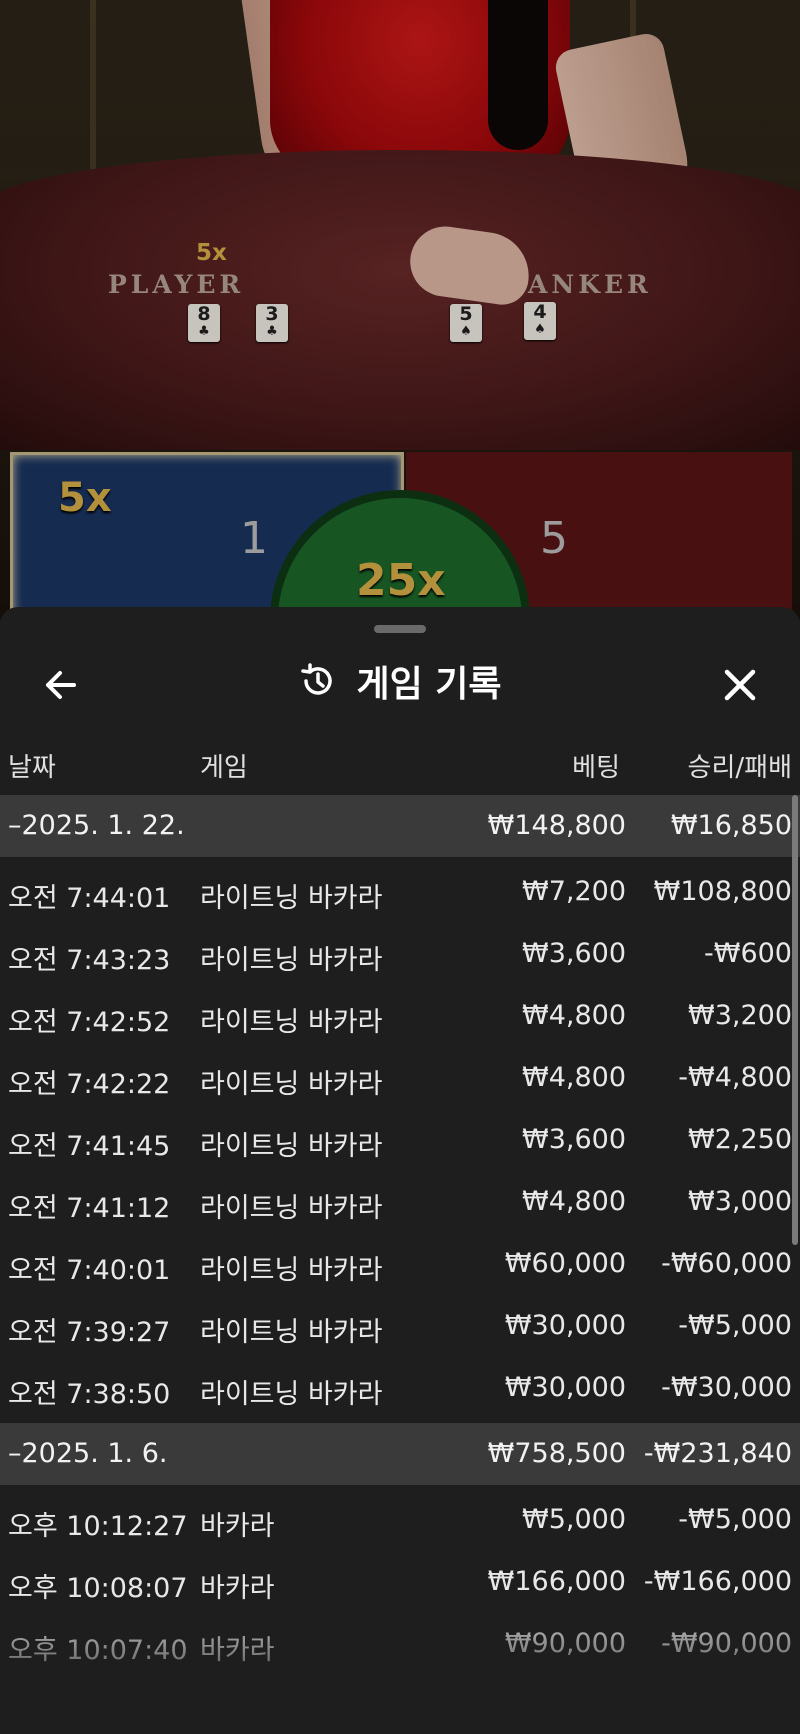  What do you see at coordinates (400, 1388) in the screenshot?
I see `history-row: 오전 7:38:50 라이트닝 바카라 ₩30,000 -₩30,000` at bounding box center [400, 1388].